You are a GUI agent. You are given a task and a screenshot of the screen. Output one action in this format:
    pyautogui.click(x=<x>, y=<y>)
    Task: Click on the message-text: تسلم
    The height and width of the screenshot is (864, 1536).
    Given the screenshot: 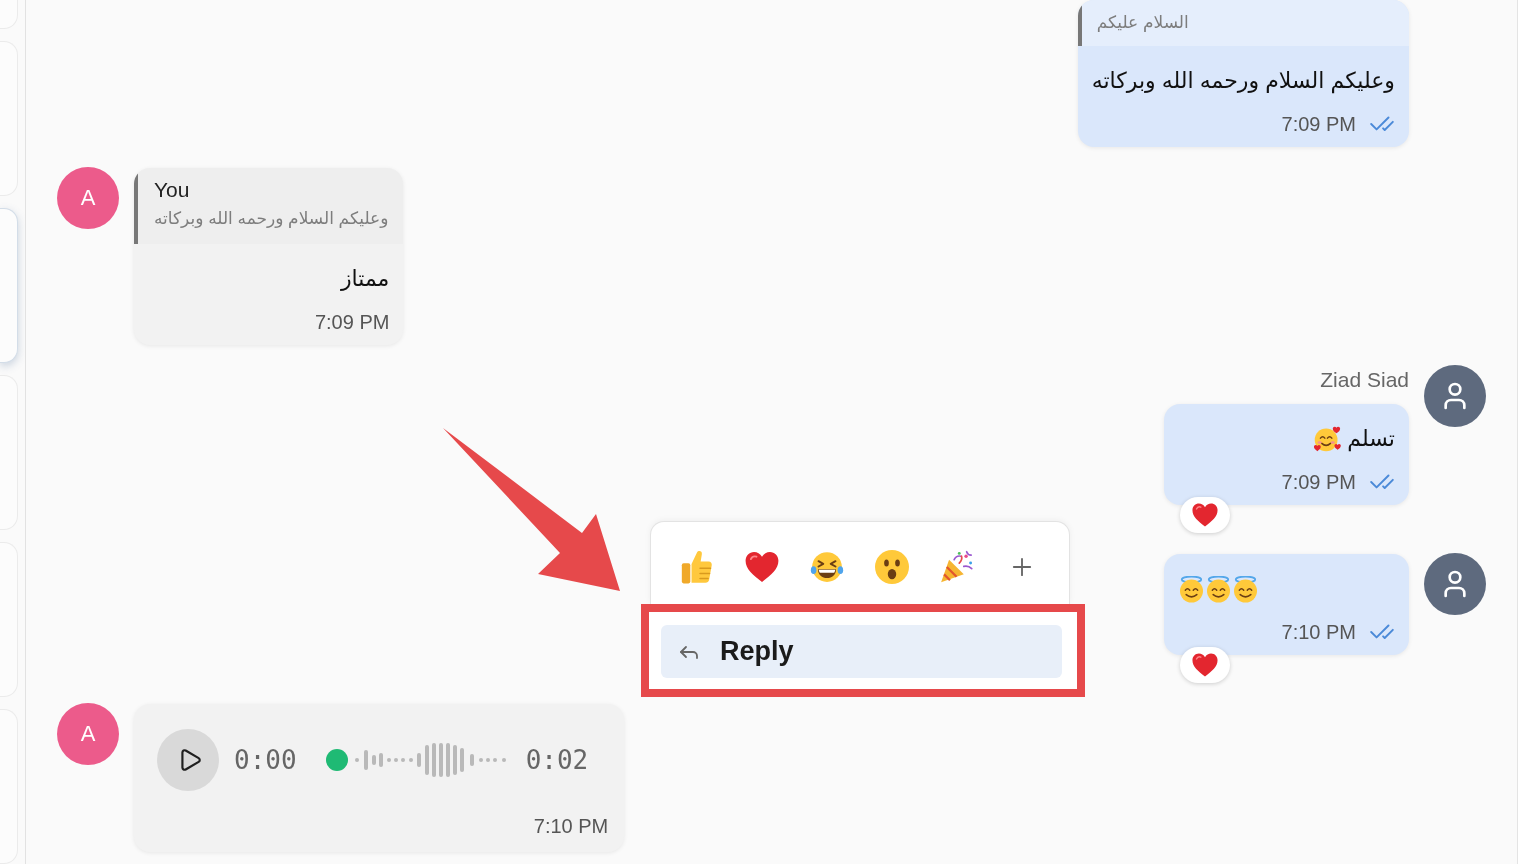 What is the action you would take?
    pyautogui.click(x=1371, y=439)
    